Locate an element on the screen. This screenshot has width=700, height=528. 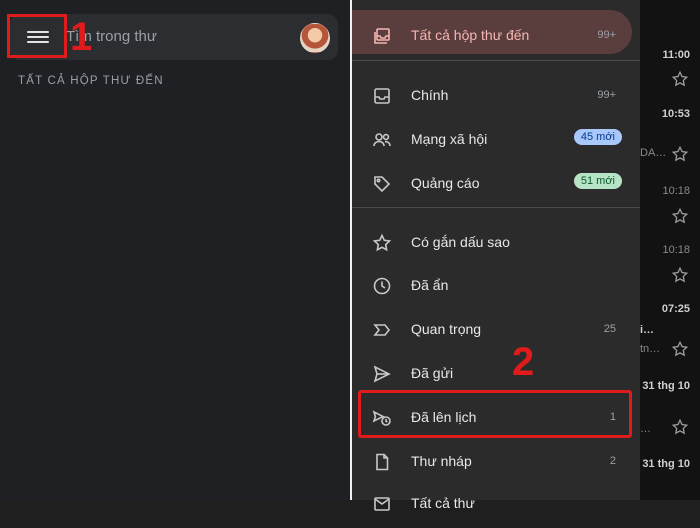
drawer-item-label: Tất cả thư is located at coordinates (443, 503).